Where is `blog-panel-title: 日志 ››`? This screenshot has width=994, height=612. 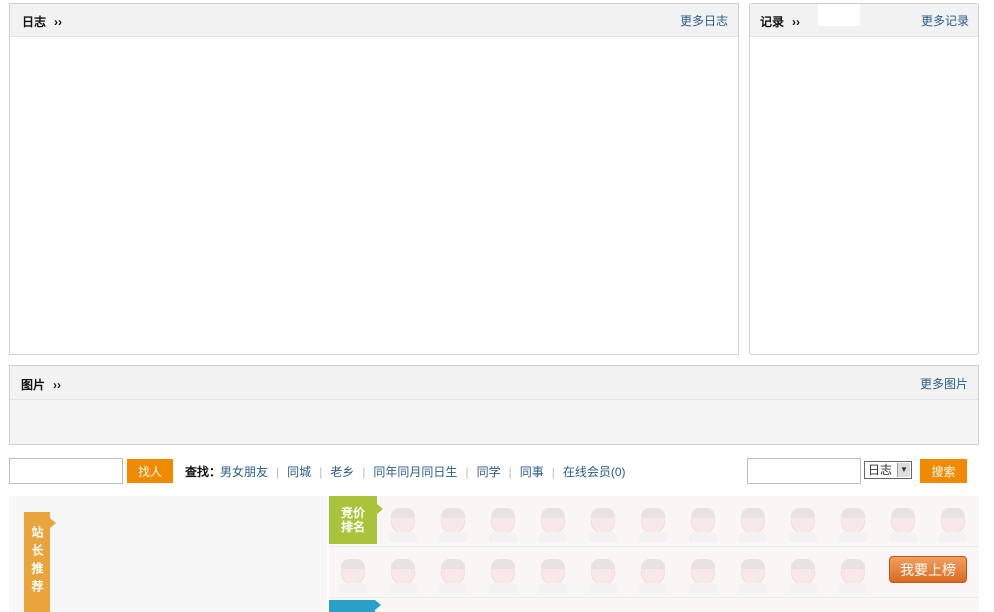 blog-panel-title: 日志 ›› is located at coordinates (42, 21).